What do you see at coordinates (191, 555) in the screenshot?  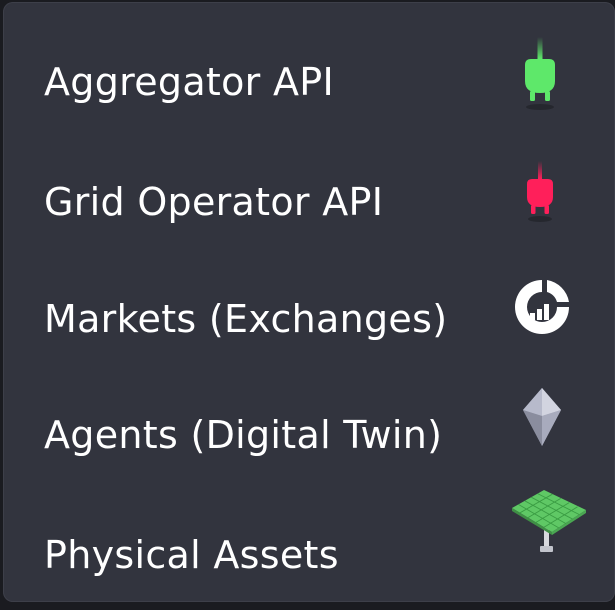 I see `menu-item-label: Physical Assets` at bounding box center [191, 555].